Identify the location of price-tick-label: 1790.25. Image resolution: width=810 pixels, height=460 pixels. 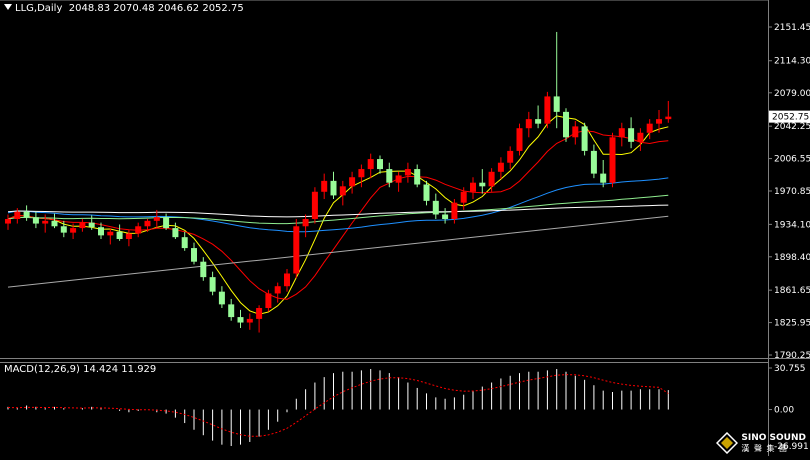
(792, 356).